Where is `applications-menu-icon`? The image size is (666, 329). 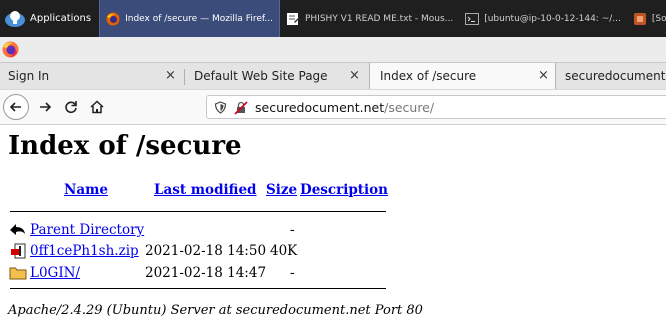
applications-menu-icon is located at coordinates (15, 18).